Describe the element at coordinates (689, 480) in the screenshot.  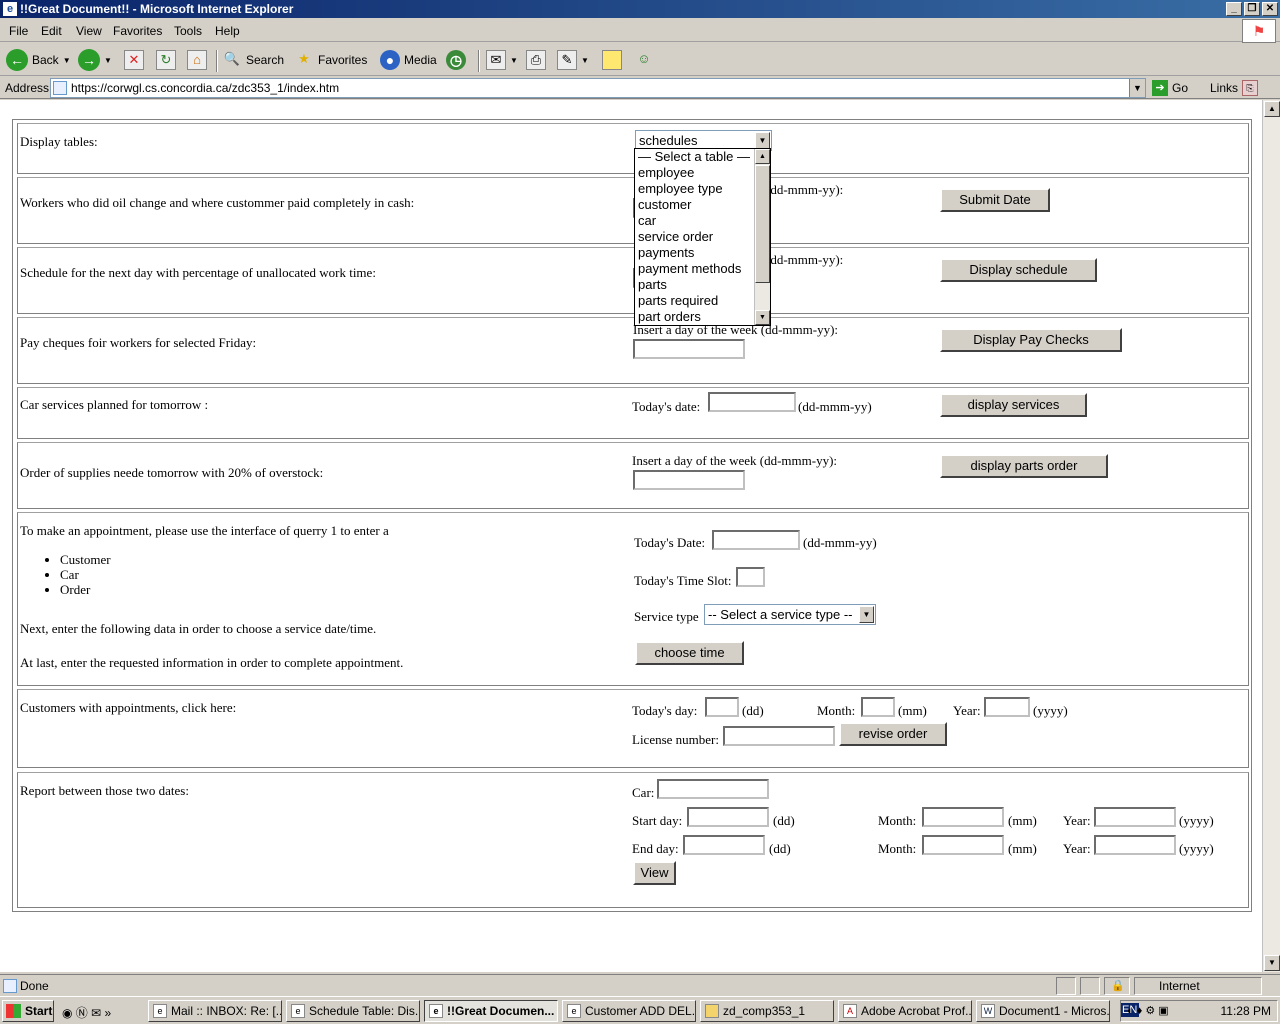
I see `supplies-date-input` at that location.